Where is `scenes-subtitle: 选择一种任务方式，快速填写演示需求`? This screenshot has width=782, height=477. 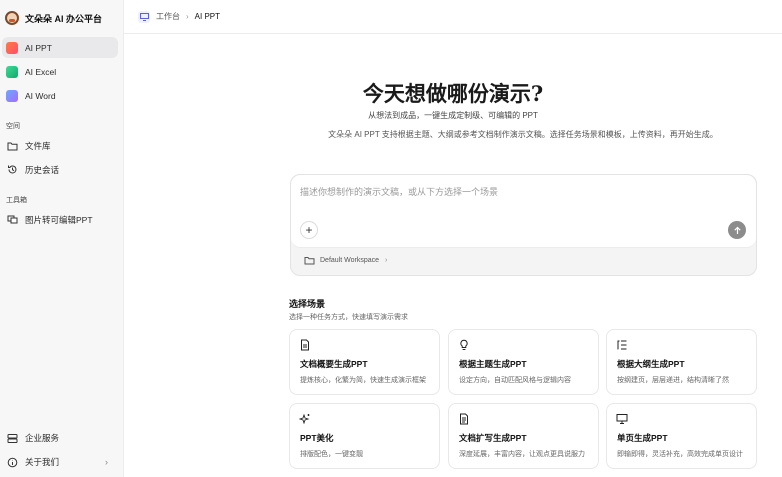
scenes-subtitle: 选择一种任务方式，快速填写演示需求 is located at coordinates (348, 317).